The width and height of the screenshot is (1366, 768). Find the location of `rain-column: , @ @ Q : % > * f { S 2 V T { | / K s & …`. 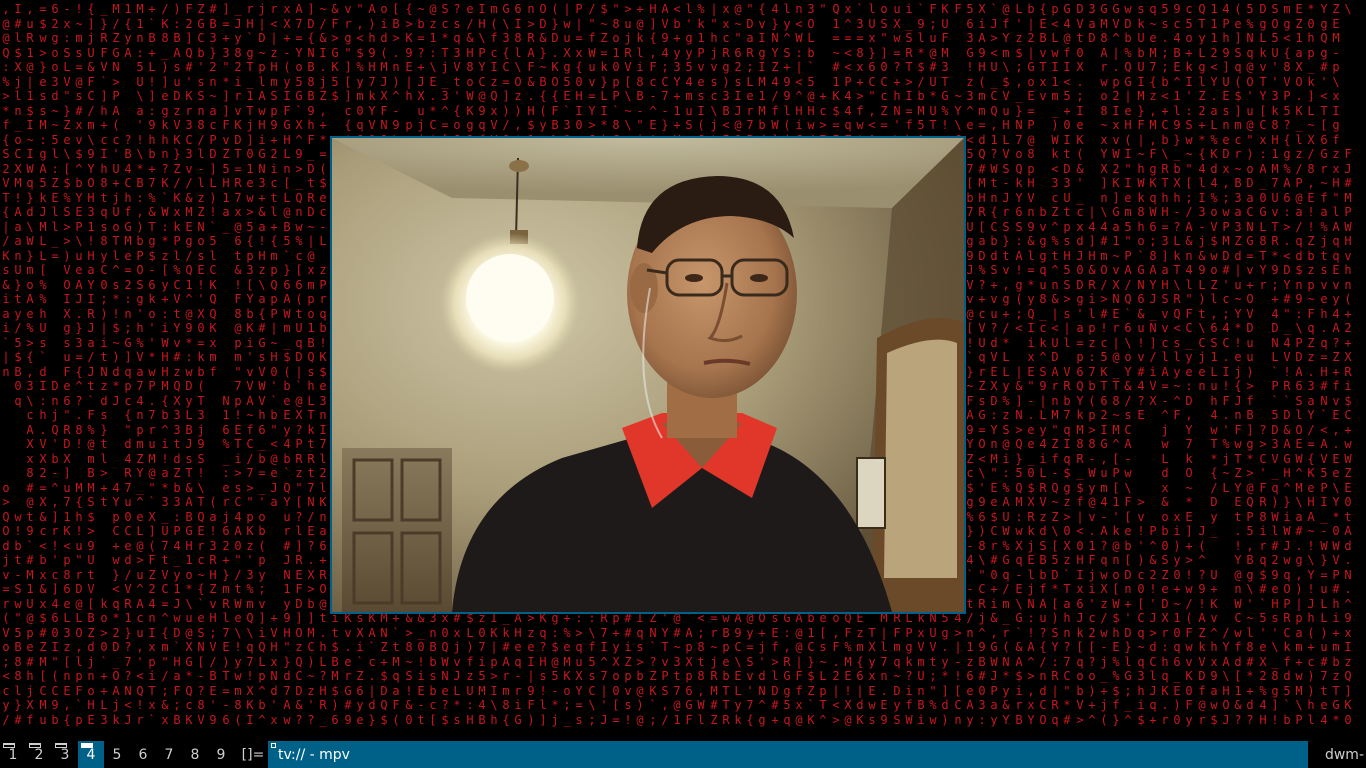

rain-column: , @ @ Q : % > * f { S 2 V T { | / K s & … is located at coordinates (6, 364).